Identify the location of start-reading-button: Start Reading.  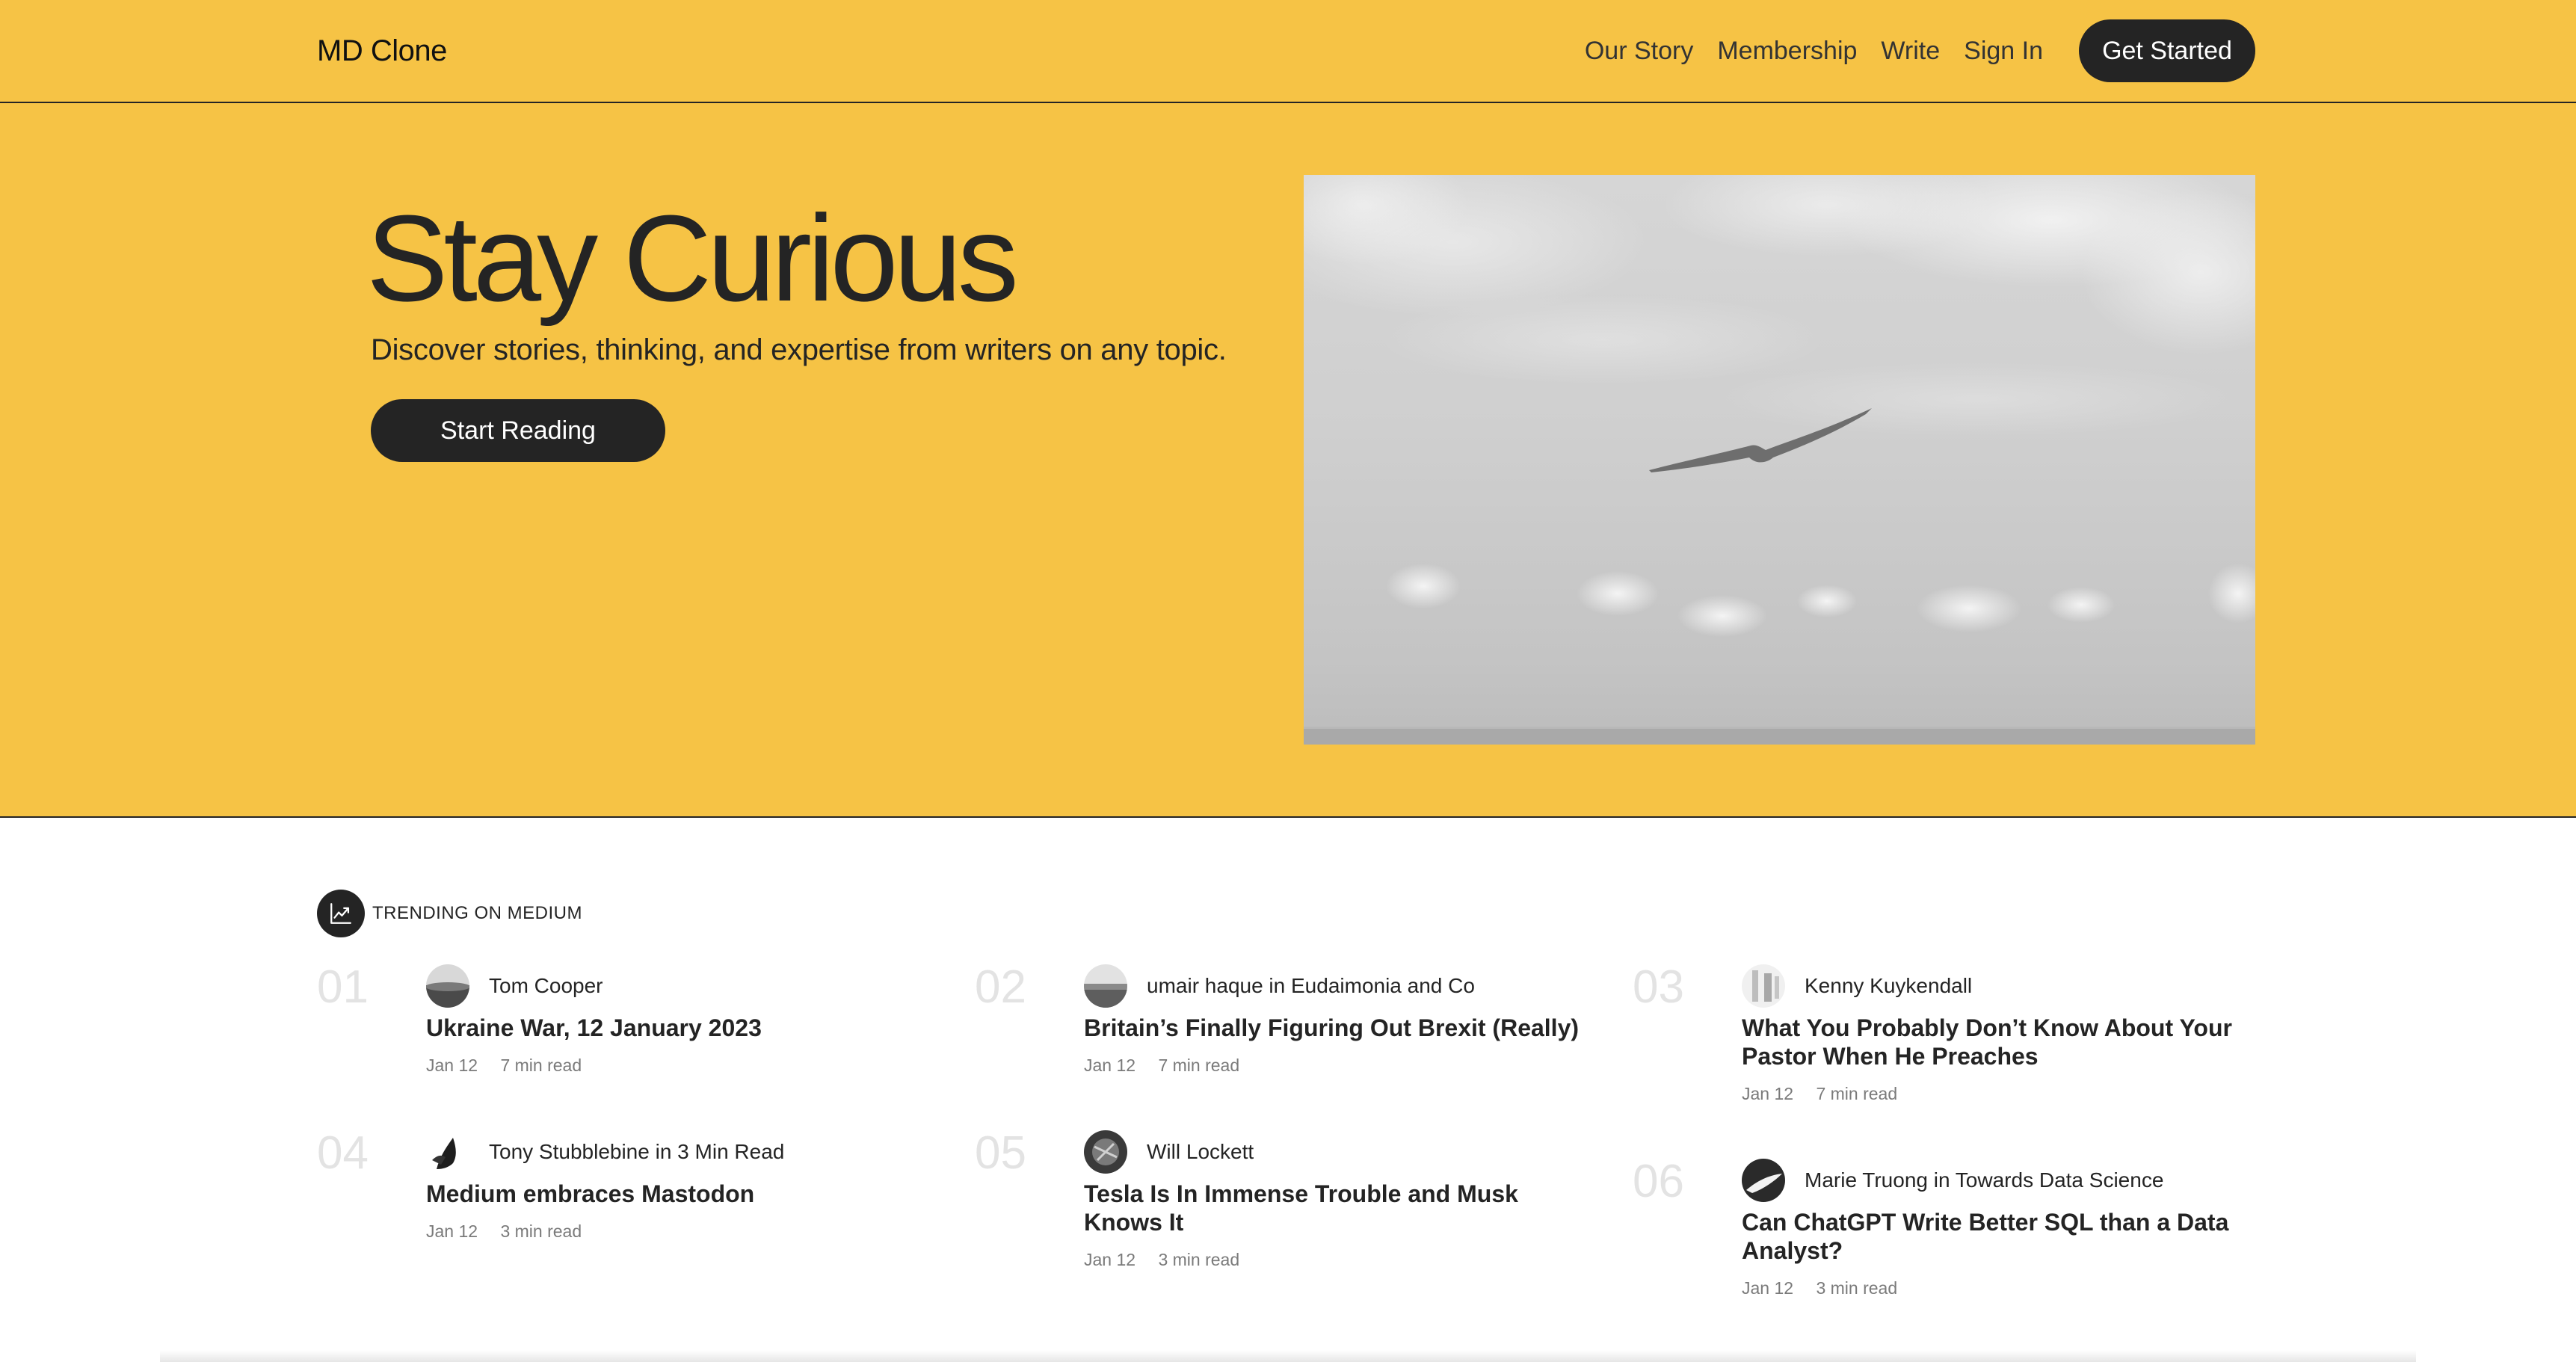
(518, 431).